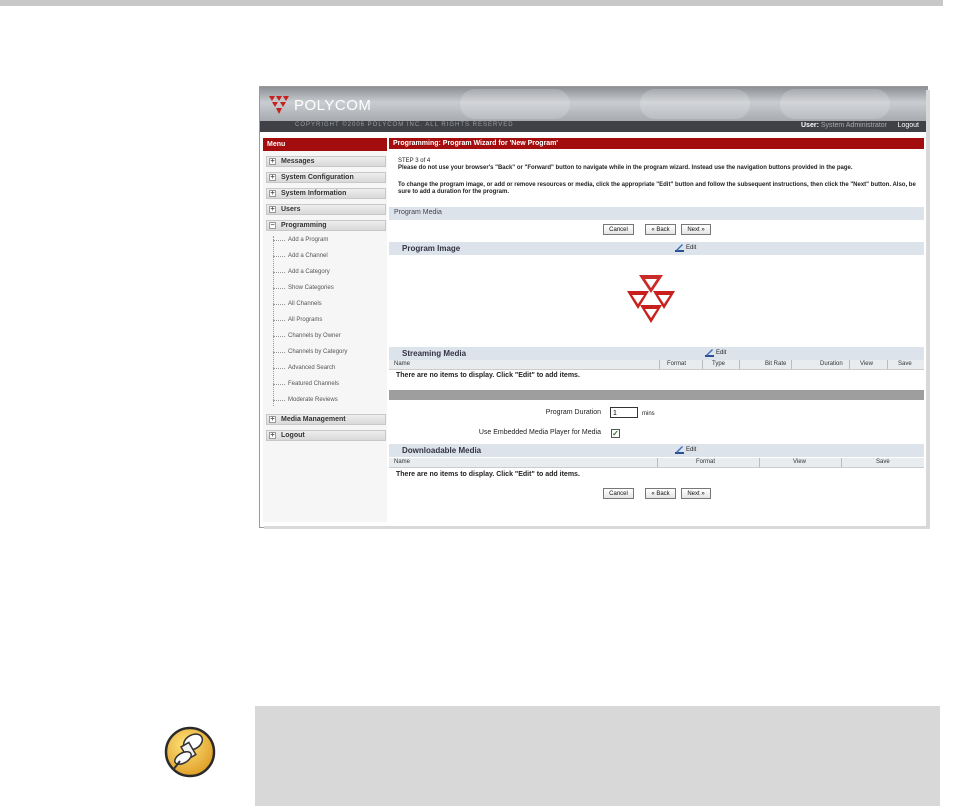  I want to click on menu-cat-messages: + Messages, so click(326, 161).